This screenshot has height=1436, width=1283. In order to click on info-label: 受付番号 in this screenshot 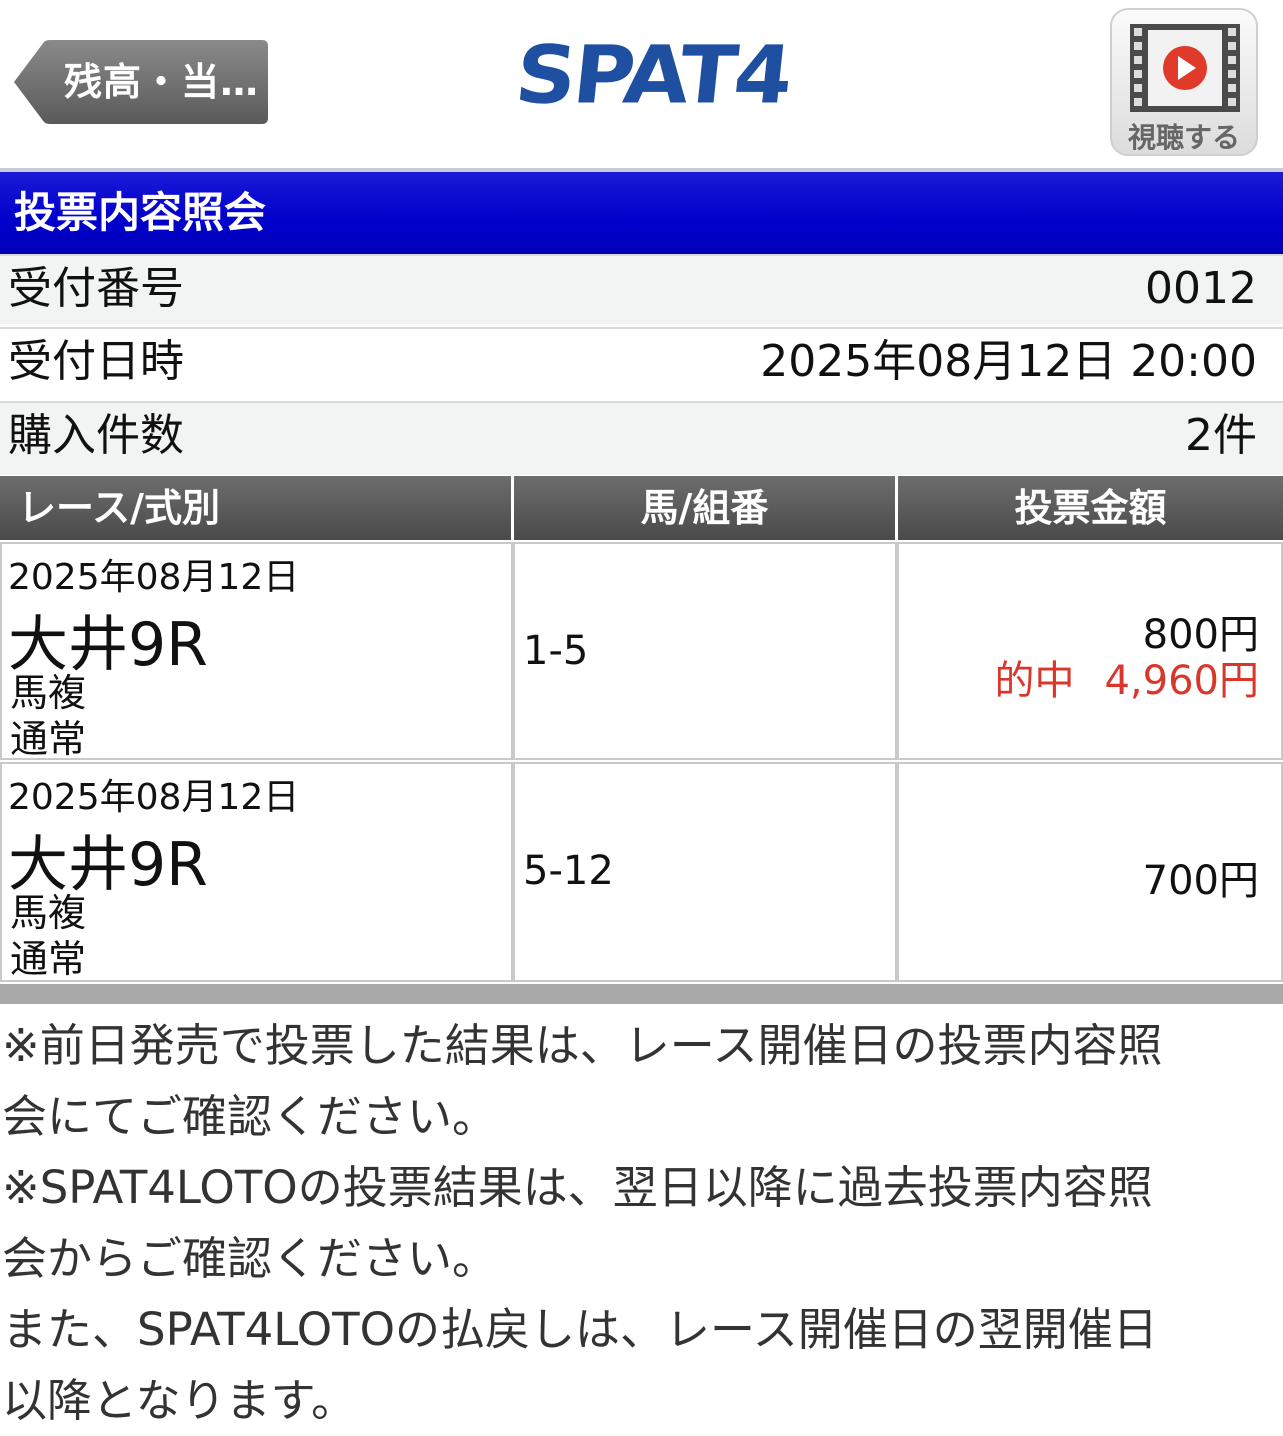, I will do `click(96, 288)`.